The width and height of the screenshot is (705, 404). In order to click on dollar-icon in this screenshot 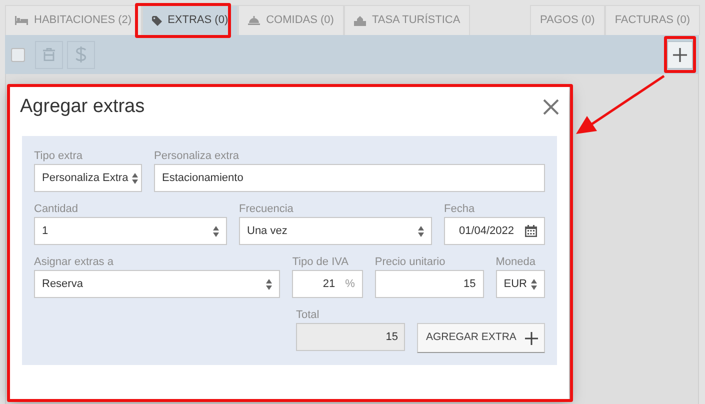, I will do `click(81, 54)`.